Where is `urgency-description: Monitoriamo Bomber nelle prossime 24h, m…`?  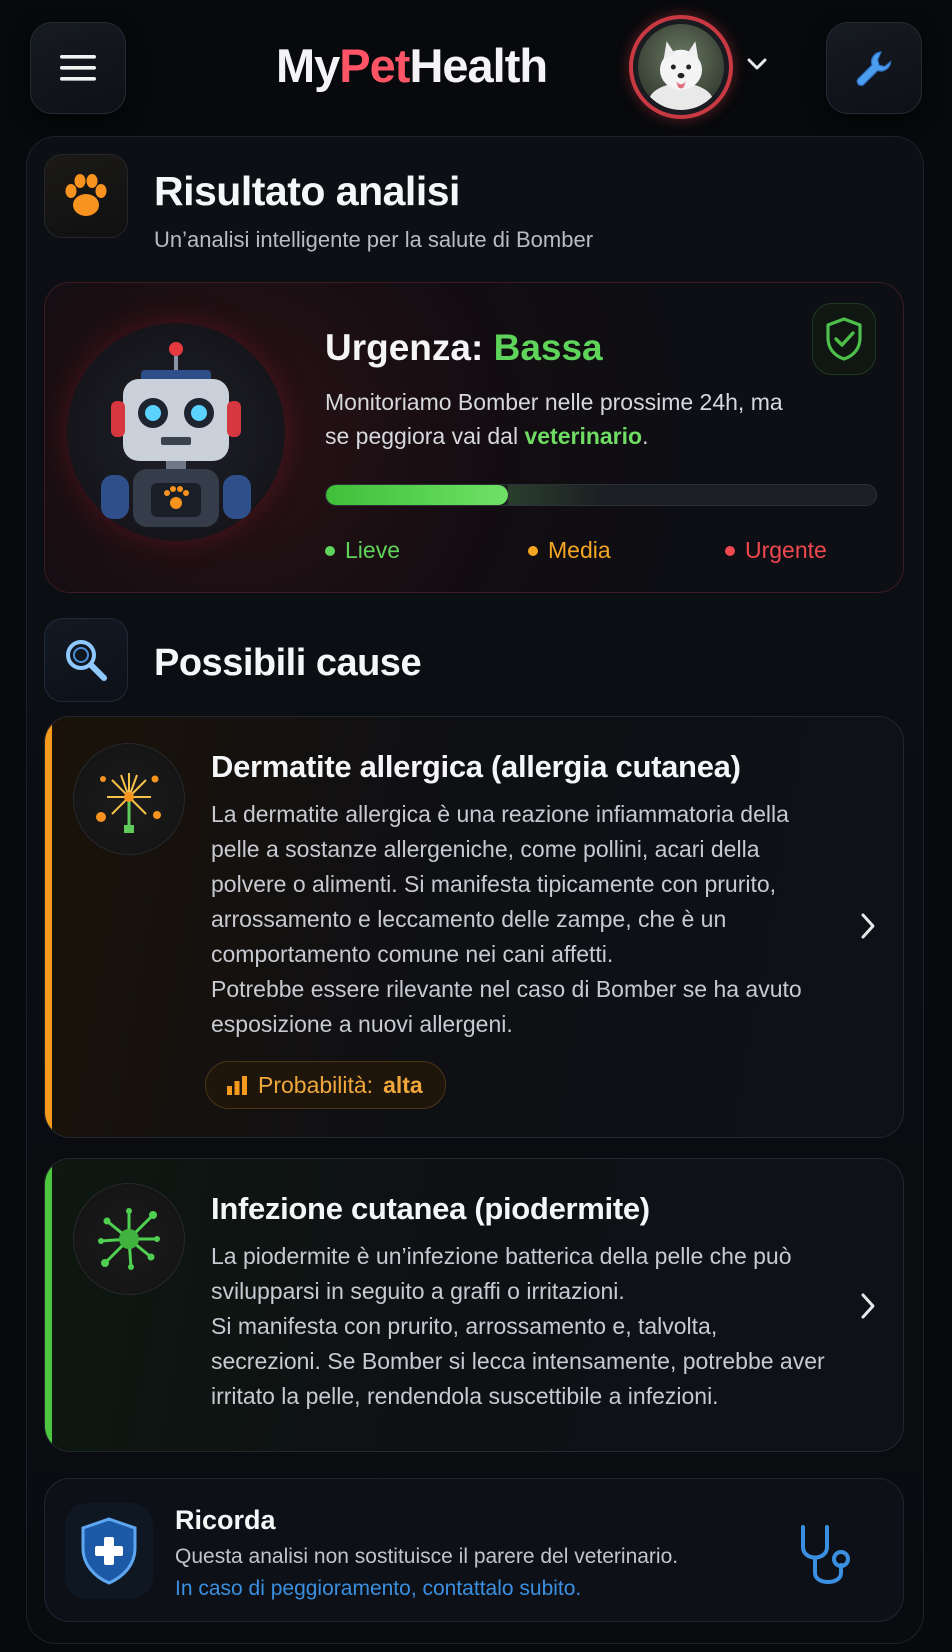 urgency-description: Monitoriamo Bomber nelle prossime 24h, m… is located at coordinates (565, 419).